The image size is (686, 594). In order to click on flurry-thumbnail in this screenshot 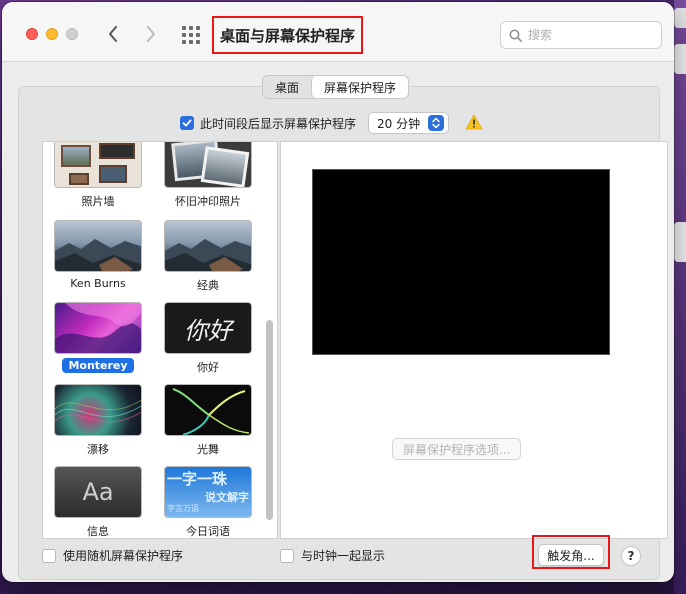, I will do `click(208, 410)`.